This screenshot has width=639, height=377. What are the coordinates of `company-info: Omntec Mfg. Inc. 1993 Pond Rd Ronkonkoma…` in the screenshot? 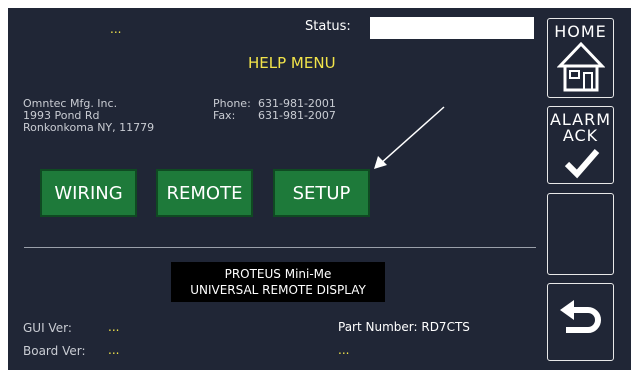 It's located at (88, 116).